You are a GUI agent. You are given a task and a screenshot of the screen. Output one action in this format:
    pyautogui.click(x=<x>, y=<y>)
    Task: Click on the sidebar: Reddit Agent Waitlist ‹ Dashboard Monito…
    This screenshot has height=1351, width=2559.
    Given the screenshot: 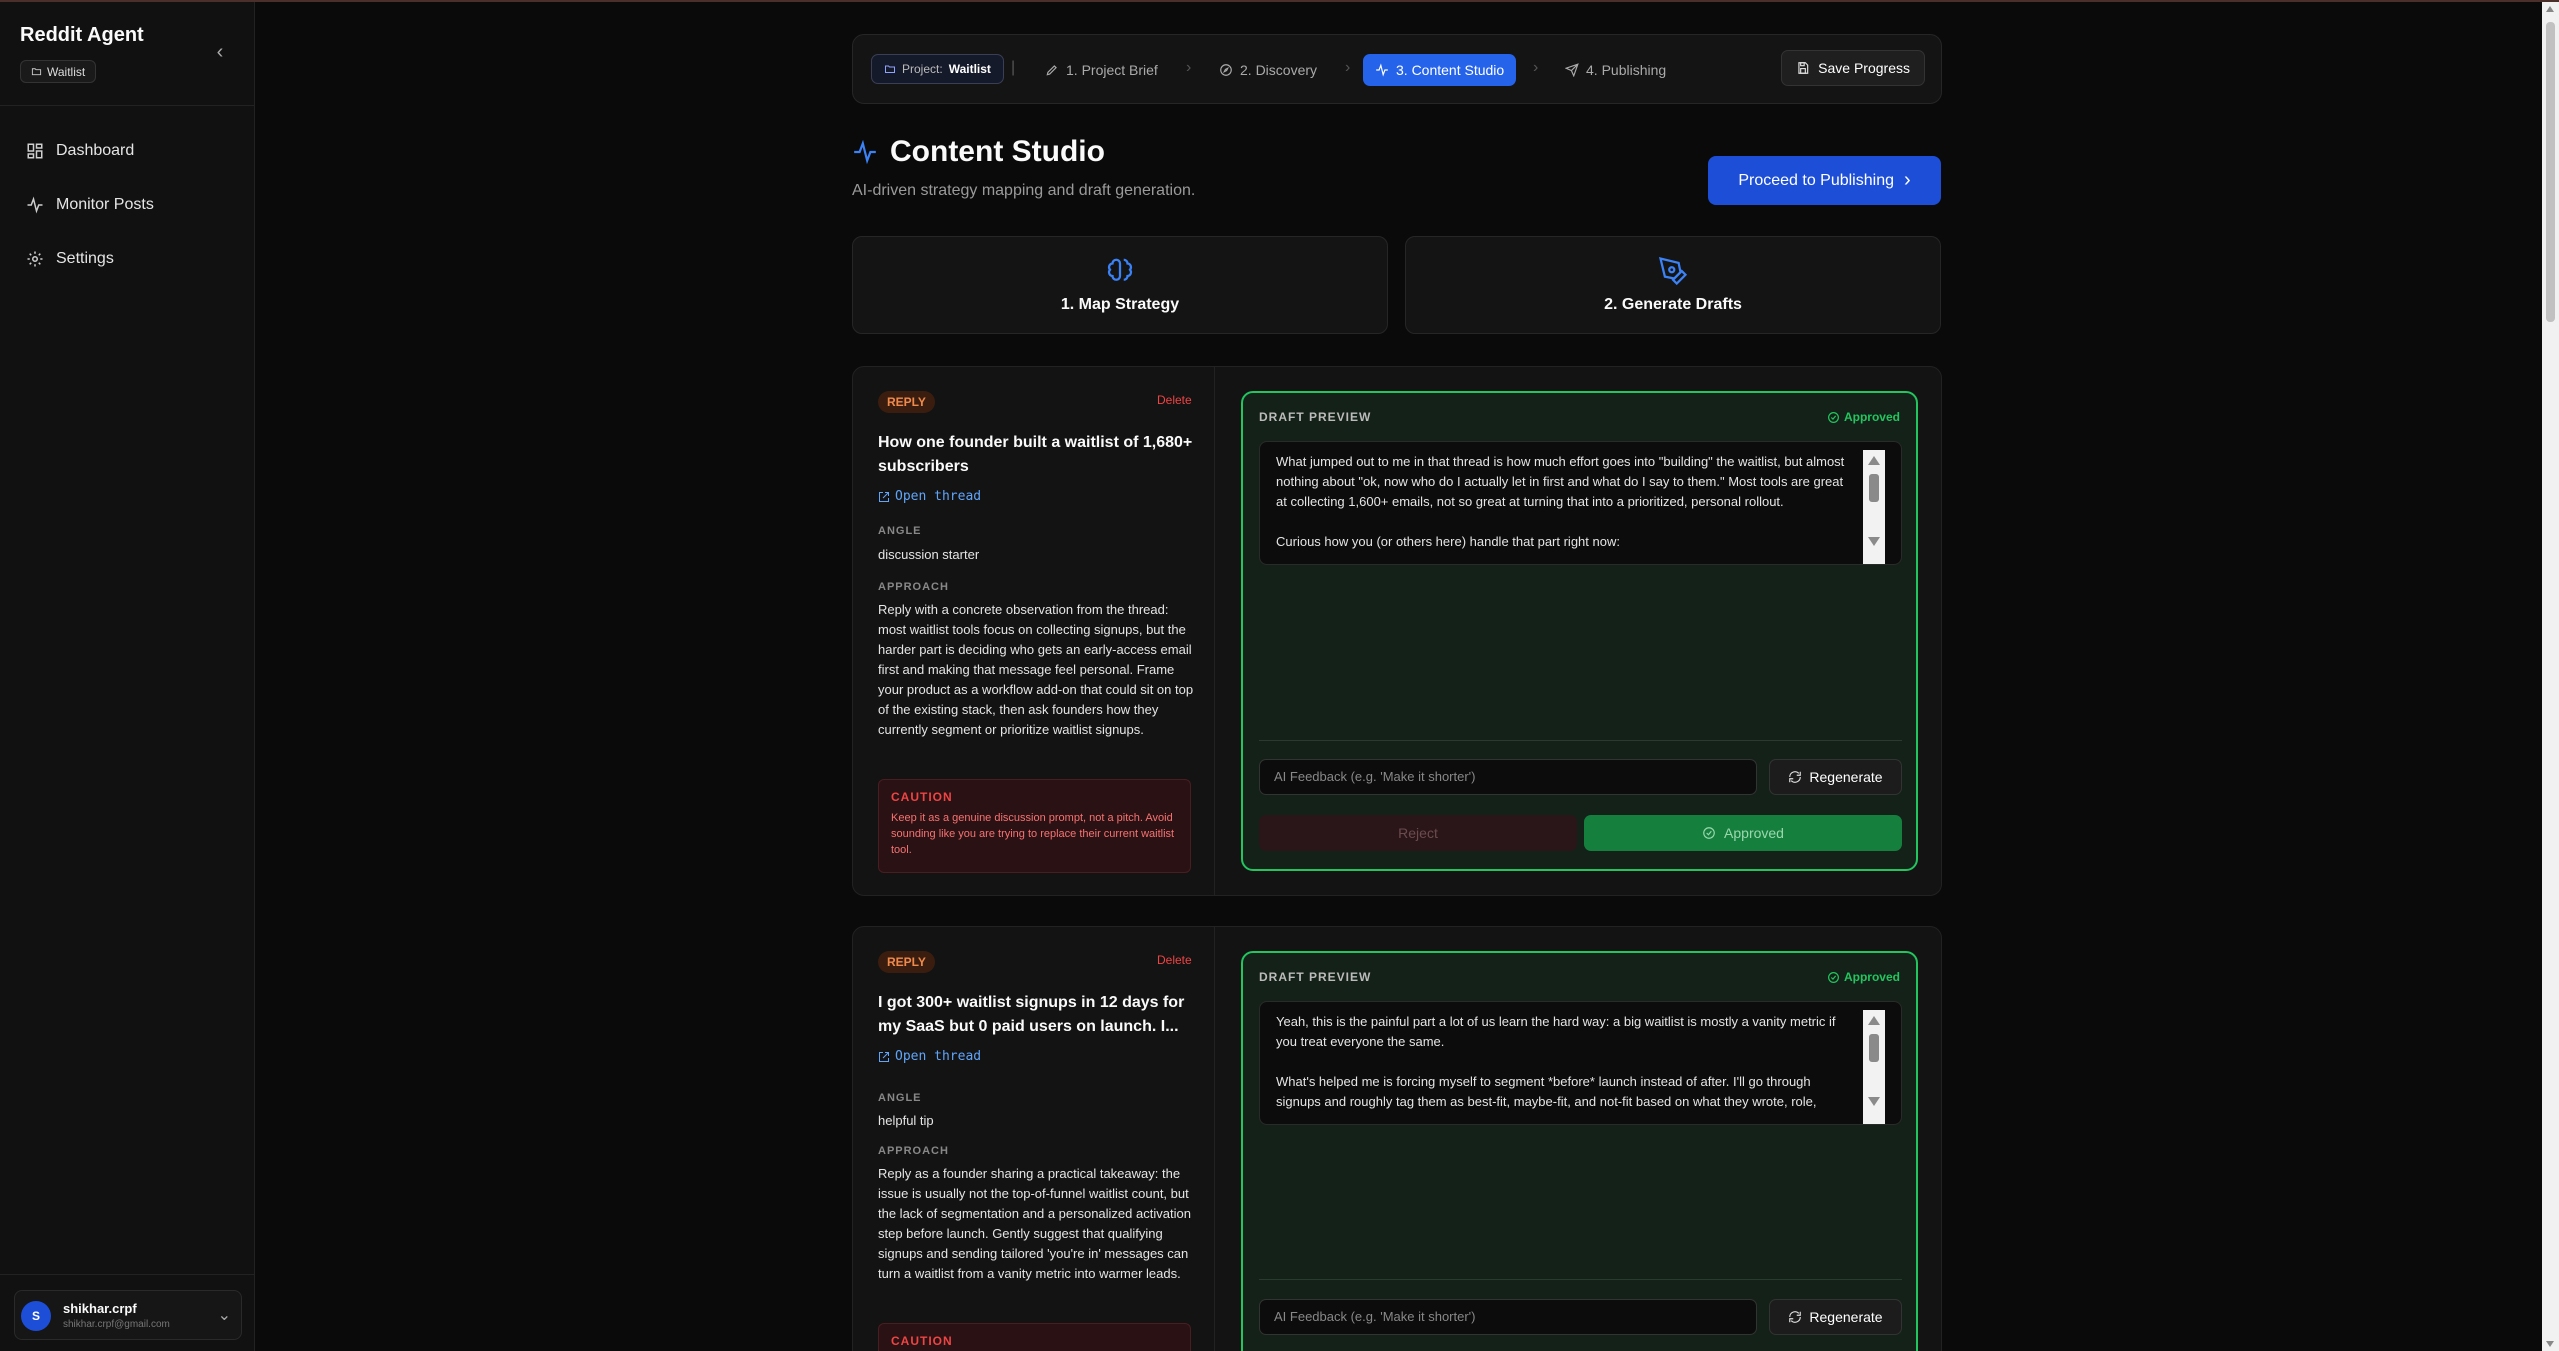 What is the action you would take?
    pyautogui.click(x=127, y=676)
    